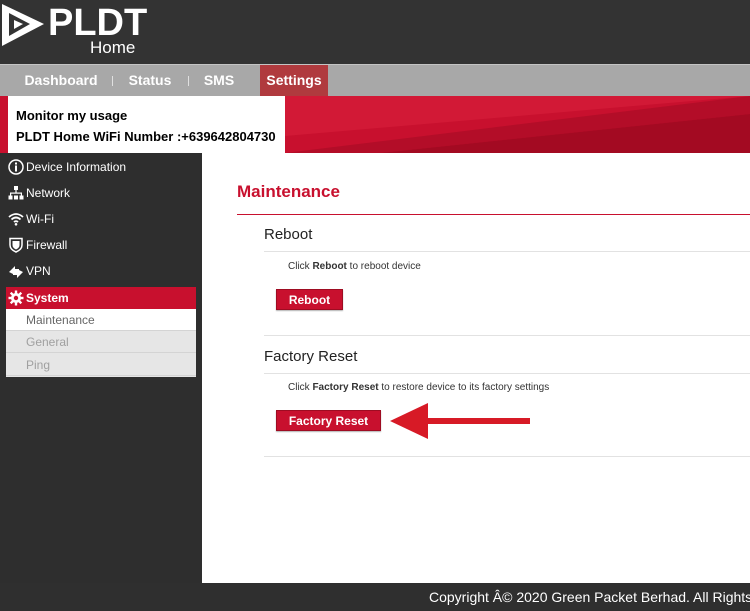  What do you see at coordinates (101, 271) in the screenshot?
I see `sidebar-item-vpn: VPN` at bounding box center [101, 271].